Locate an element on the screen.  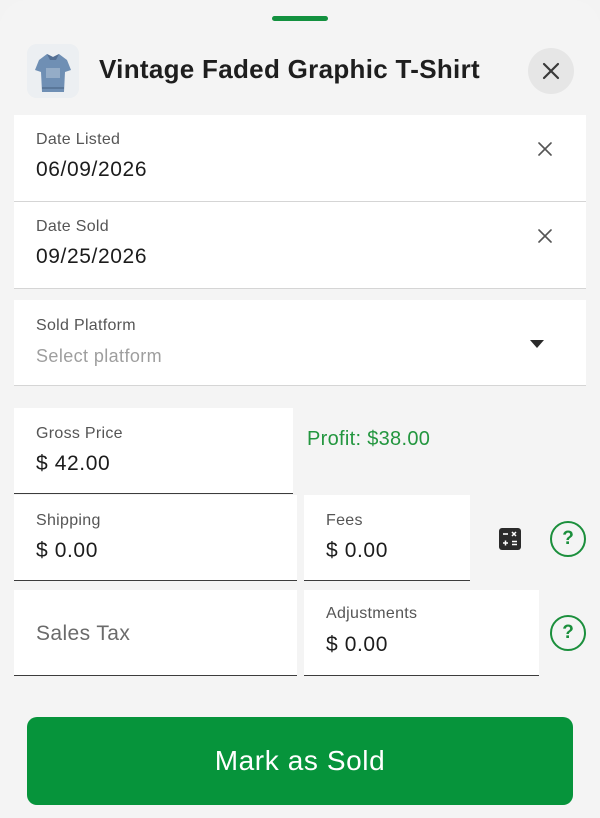
sheet-header: Vintage Faded Graphic T-Shirt is located at coordinates (300, 72).